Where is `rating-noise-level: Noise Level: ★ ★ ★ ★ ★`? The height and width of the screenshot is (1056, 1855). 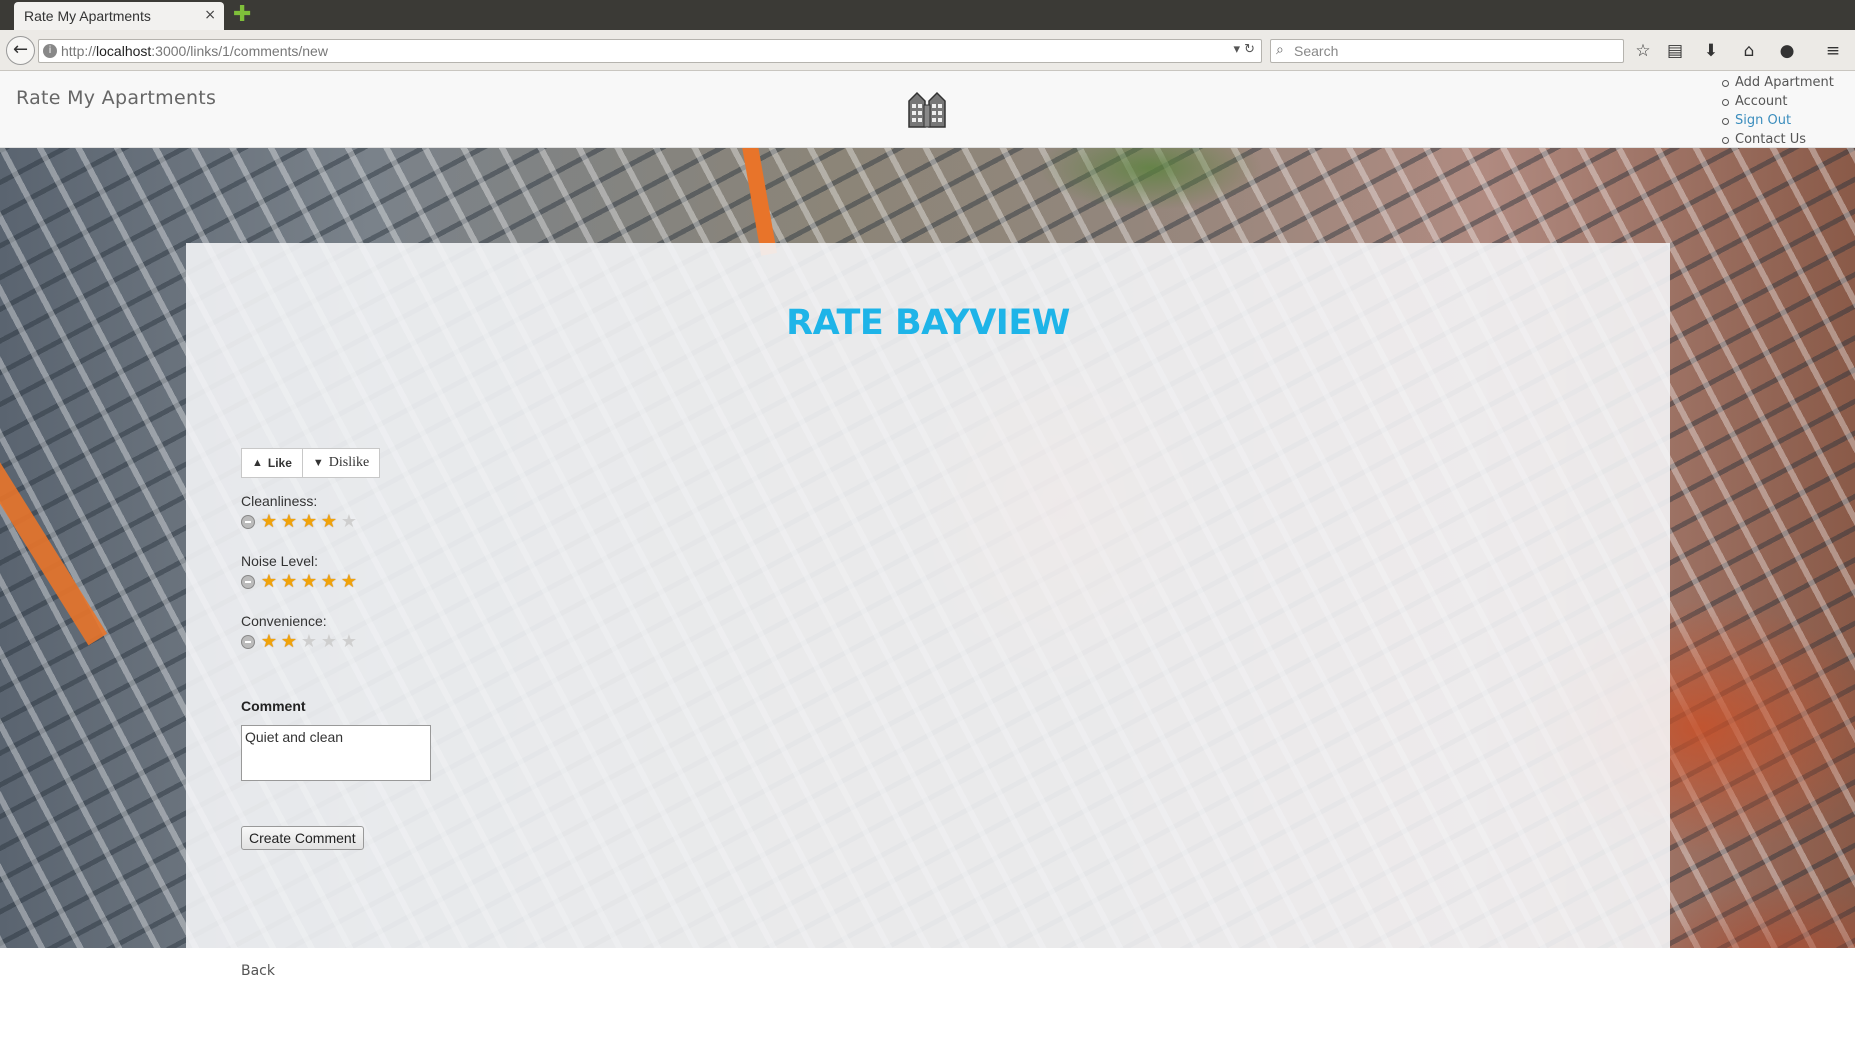 rating-noise-level: Noise Level: ★ ★ ★ ★ ★ is located at coordinates (300, 572).